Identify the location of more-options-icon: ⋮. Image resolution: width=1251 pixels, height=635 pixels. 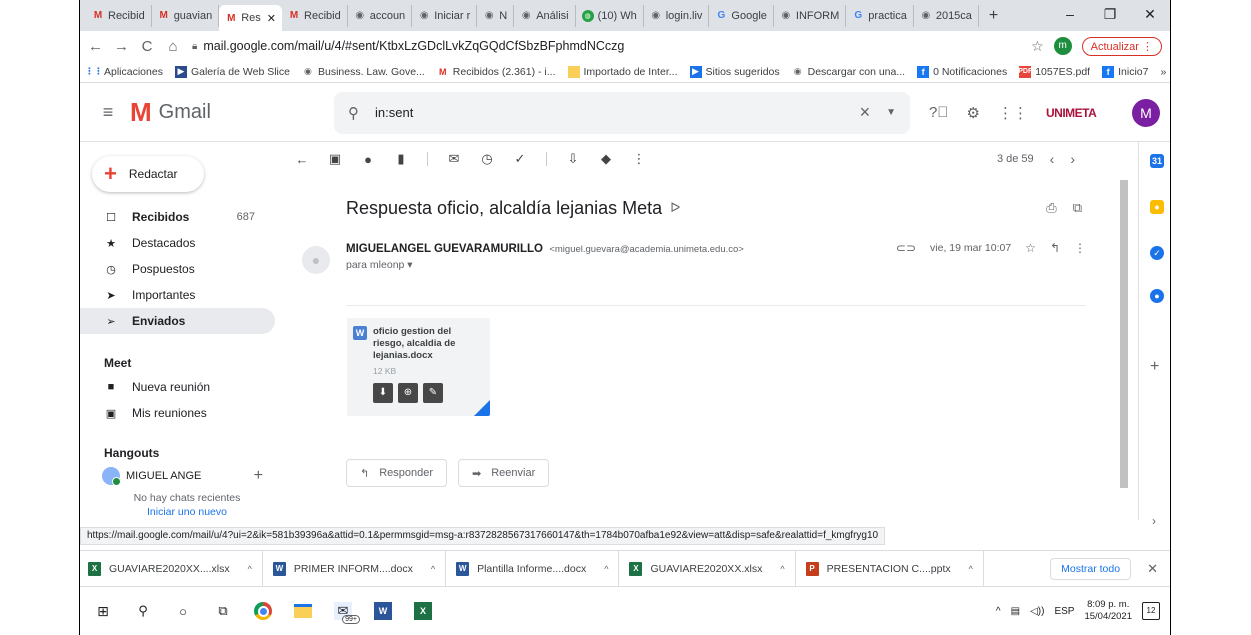
(639, 159).